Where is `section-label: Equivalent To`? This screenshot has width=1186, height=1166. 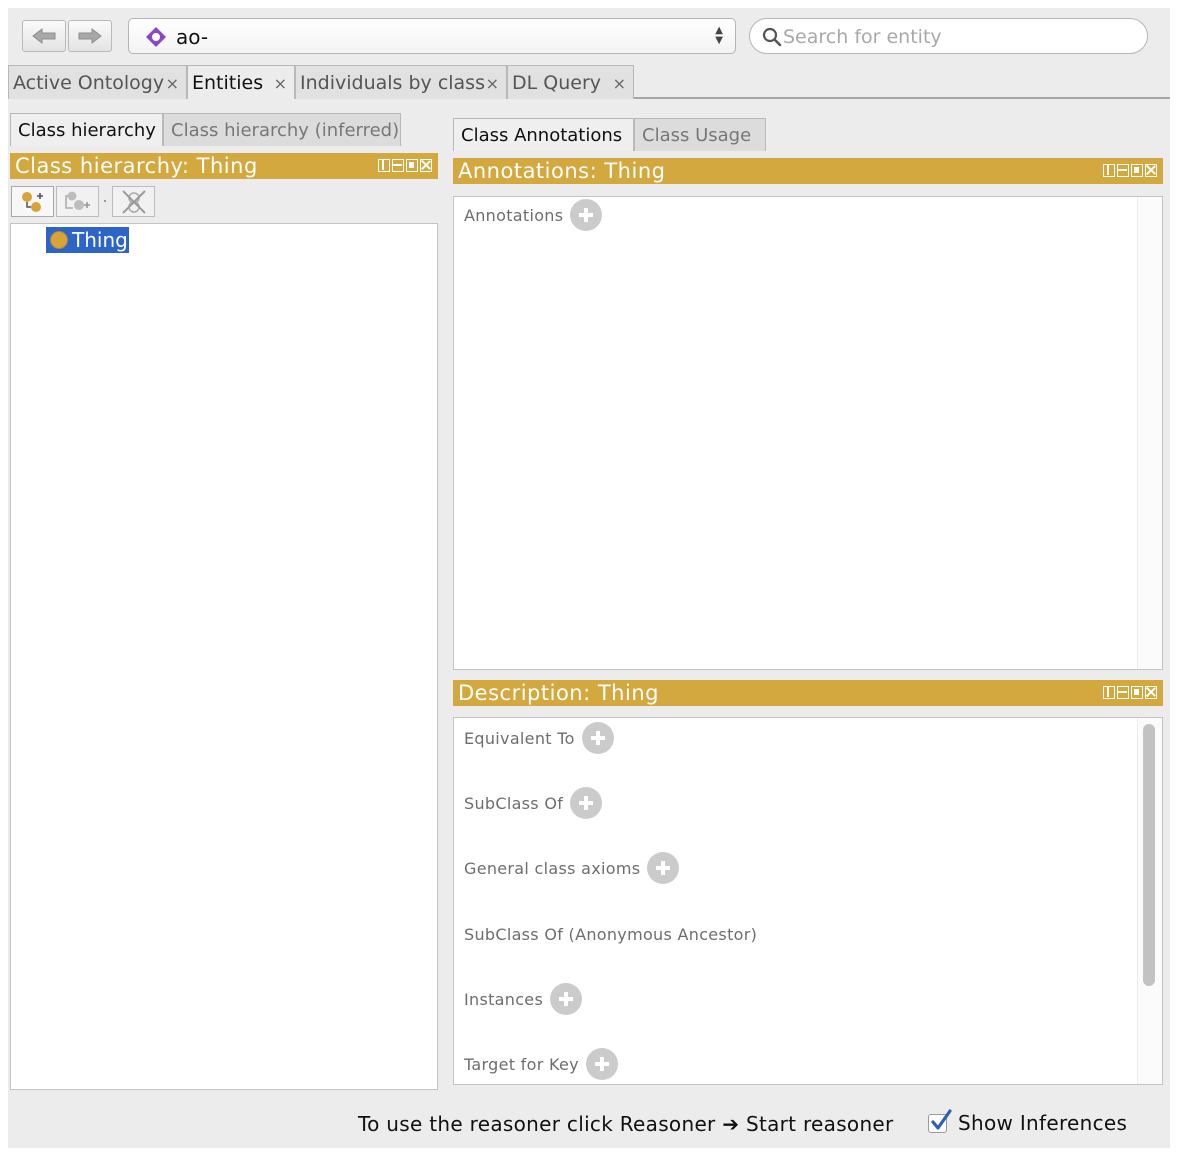
section-label: Equivalent To is located at coordinates (519, 738).